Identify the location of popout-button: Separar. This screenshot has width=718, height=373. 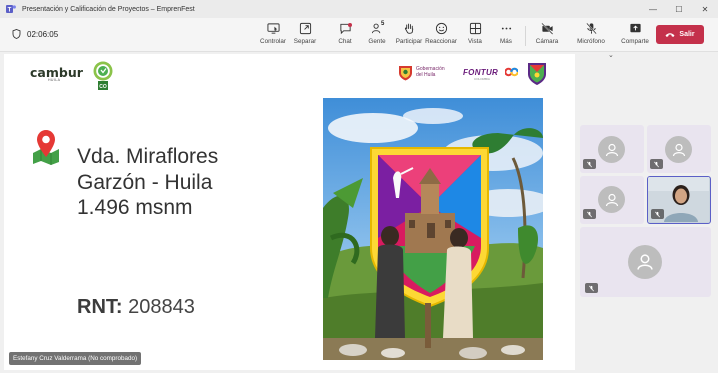
(305, 33).